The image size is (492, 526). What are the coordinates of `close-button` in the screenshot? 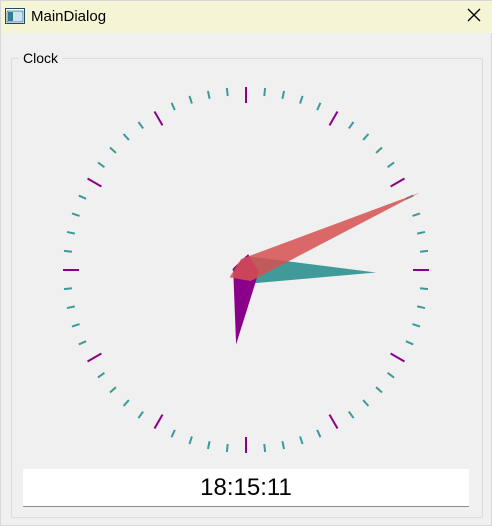 It's located at (473, 17).